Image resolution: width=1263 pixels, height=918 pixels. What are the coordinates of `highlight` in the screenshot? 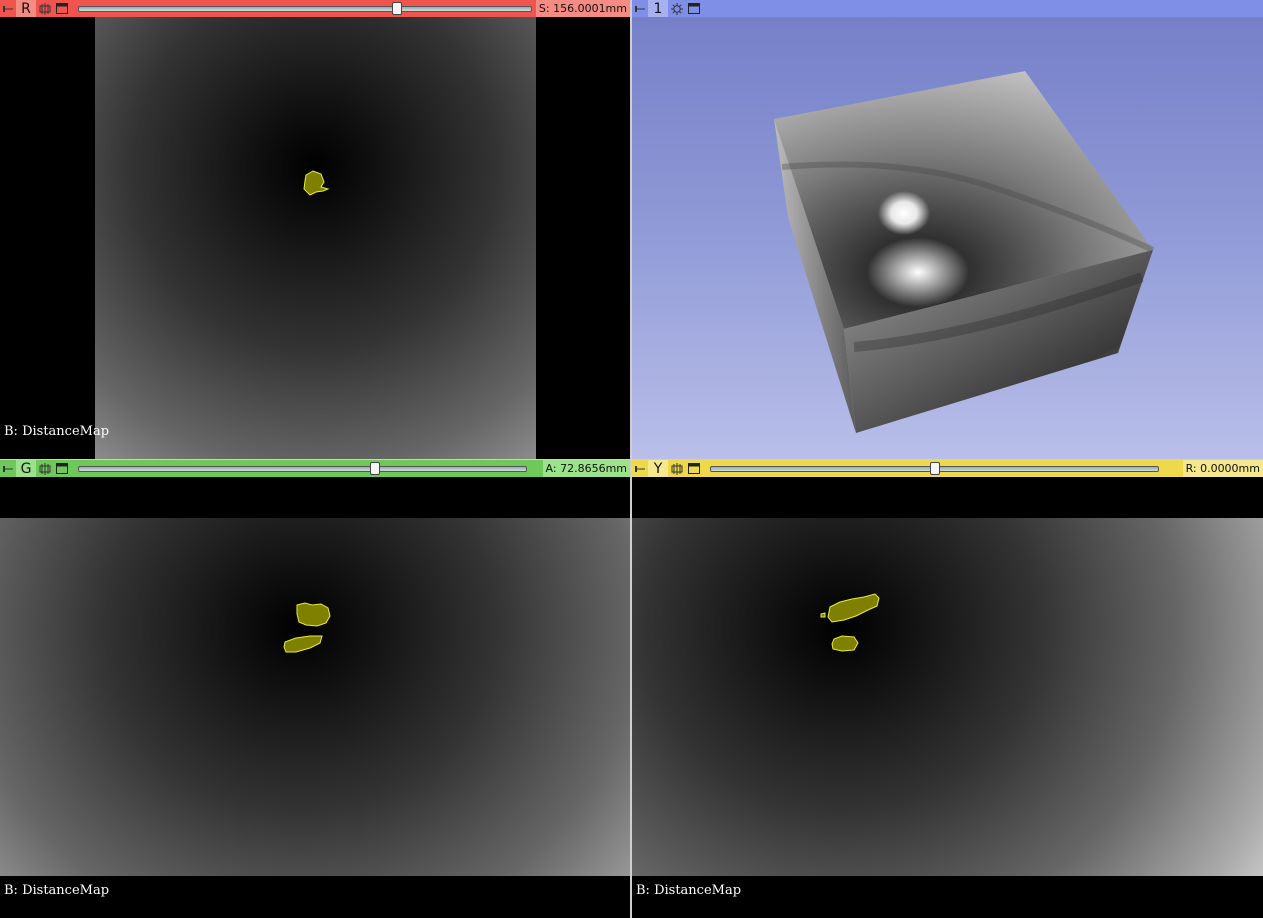 It's located at (904, 213).